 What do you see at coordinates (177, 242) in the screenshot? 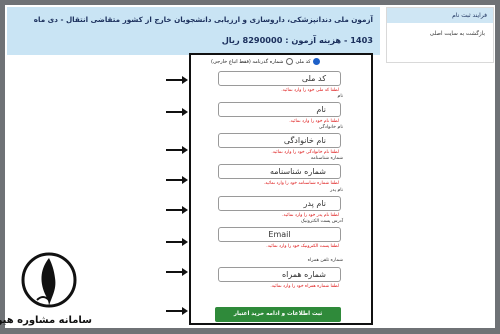
I see `arrow-to-email-icon` at bounding box center [177, 242].